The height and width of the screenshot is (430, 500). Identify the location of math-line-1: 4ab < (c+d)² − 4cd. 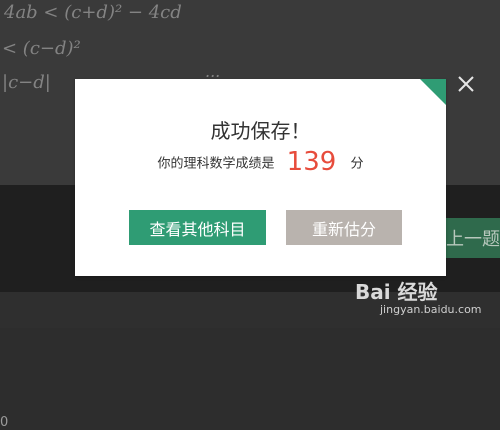
(93, 12).